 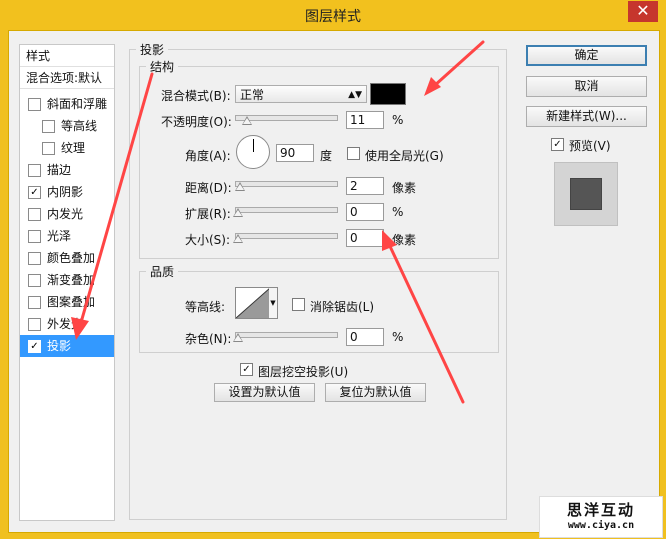 I want to click on sidebar-item-inner-glow: 内发光, so click(x=67, y=214).